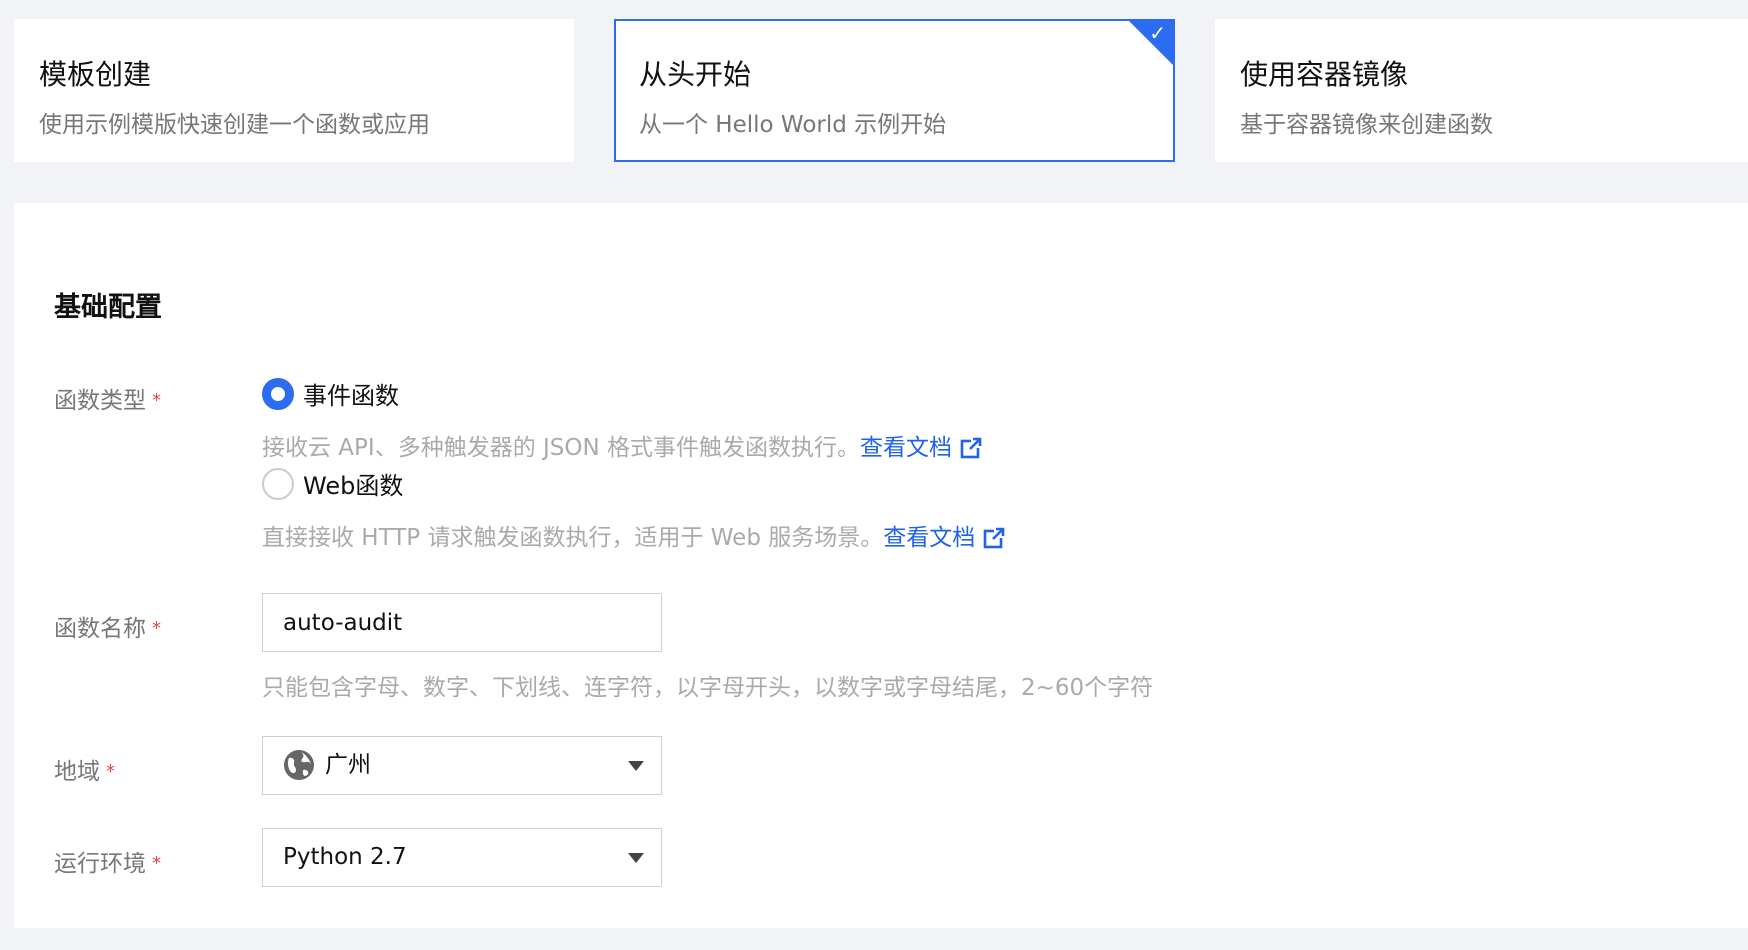 The image size is (1748, 950). Describe the element at coordinates (894, 90) in the screenshot. I see `mode-card-from-scratch: 从头开始 从一个 Hello World 示例开始 ✓` at that location.